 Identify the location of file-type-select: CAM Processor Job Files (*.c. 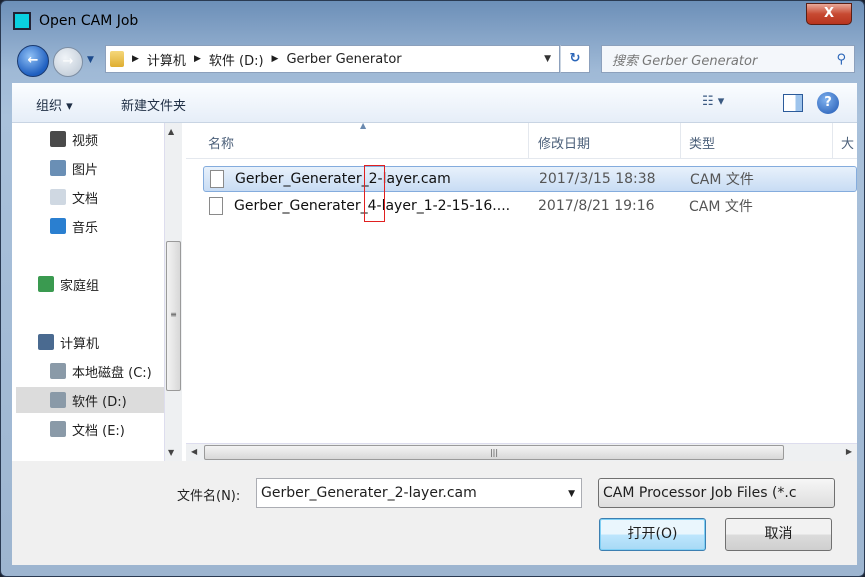
(716, 493).